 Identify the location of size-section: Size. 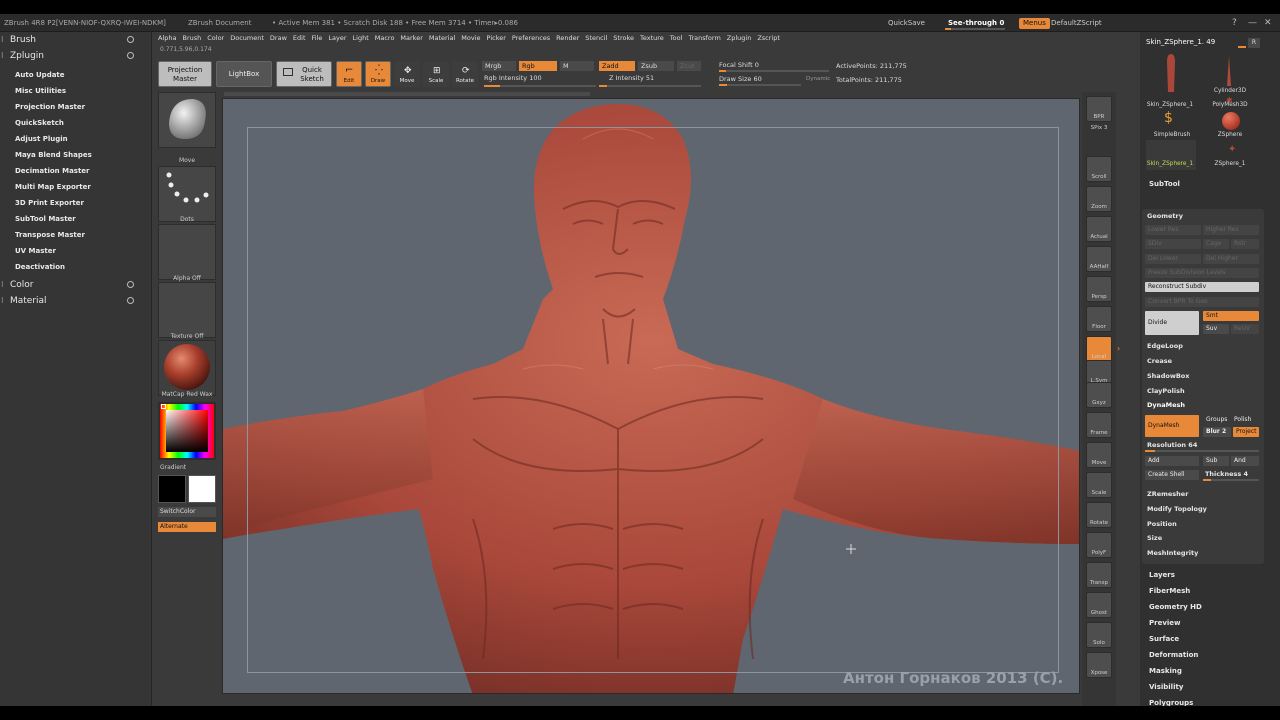
(1154, 538).